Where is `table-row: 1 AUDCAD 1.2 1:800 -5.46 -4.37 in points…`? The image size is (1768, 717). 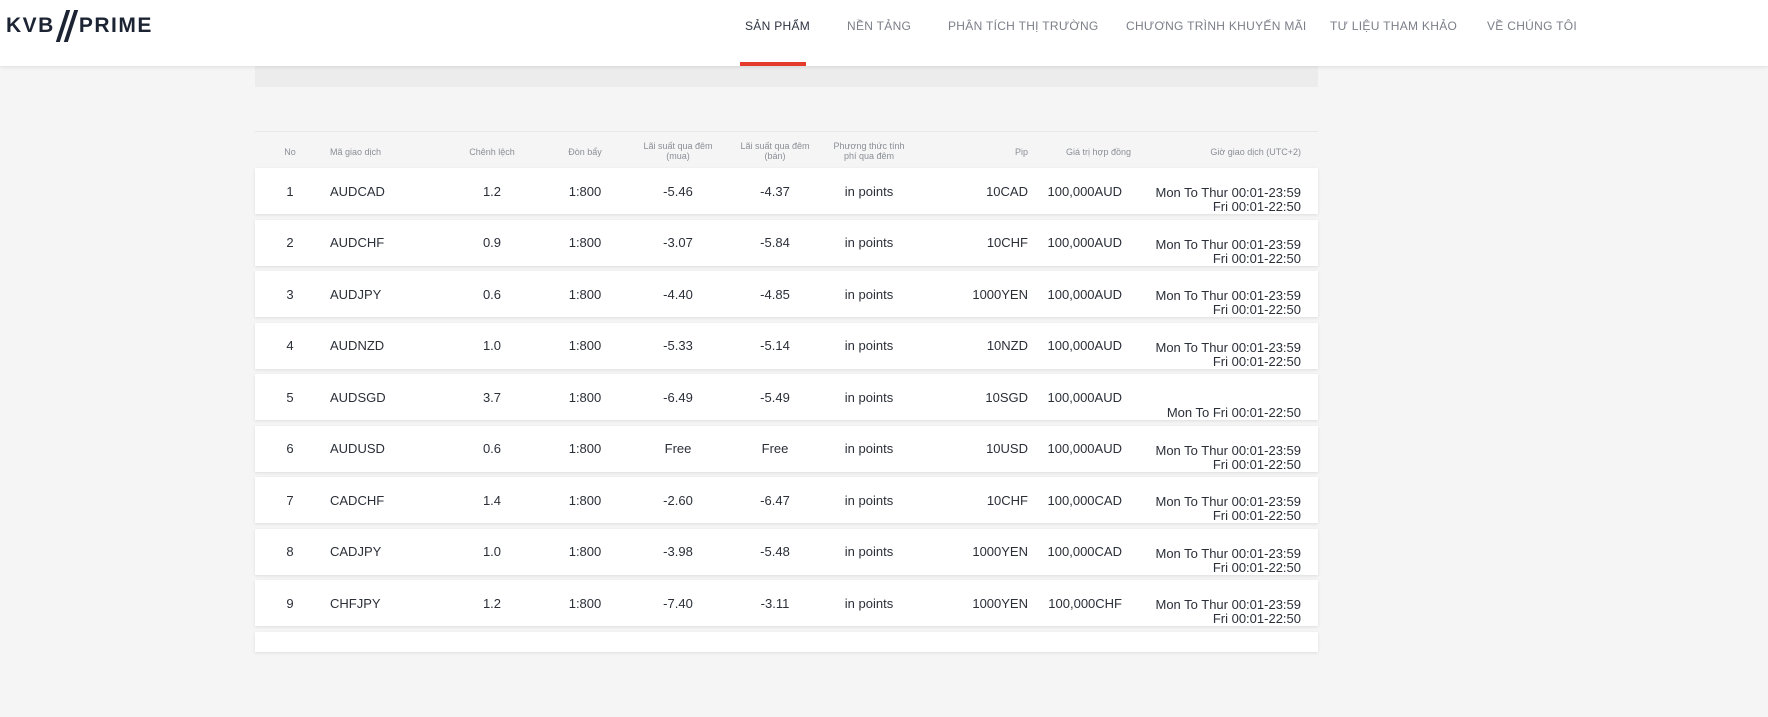
table-row: 1 AUDCAD 1.2 1:800 -5.46 -4.37 in points… is located at coordinates (786, 191).